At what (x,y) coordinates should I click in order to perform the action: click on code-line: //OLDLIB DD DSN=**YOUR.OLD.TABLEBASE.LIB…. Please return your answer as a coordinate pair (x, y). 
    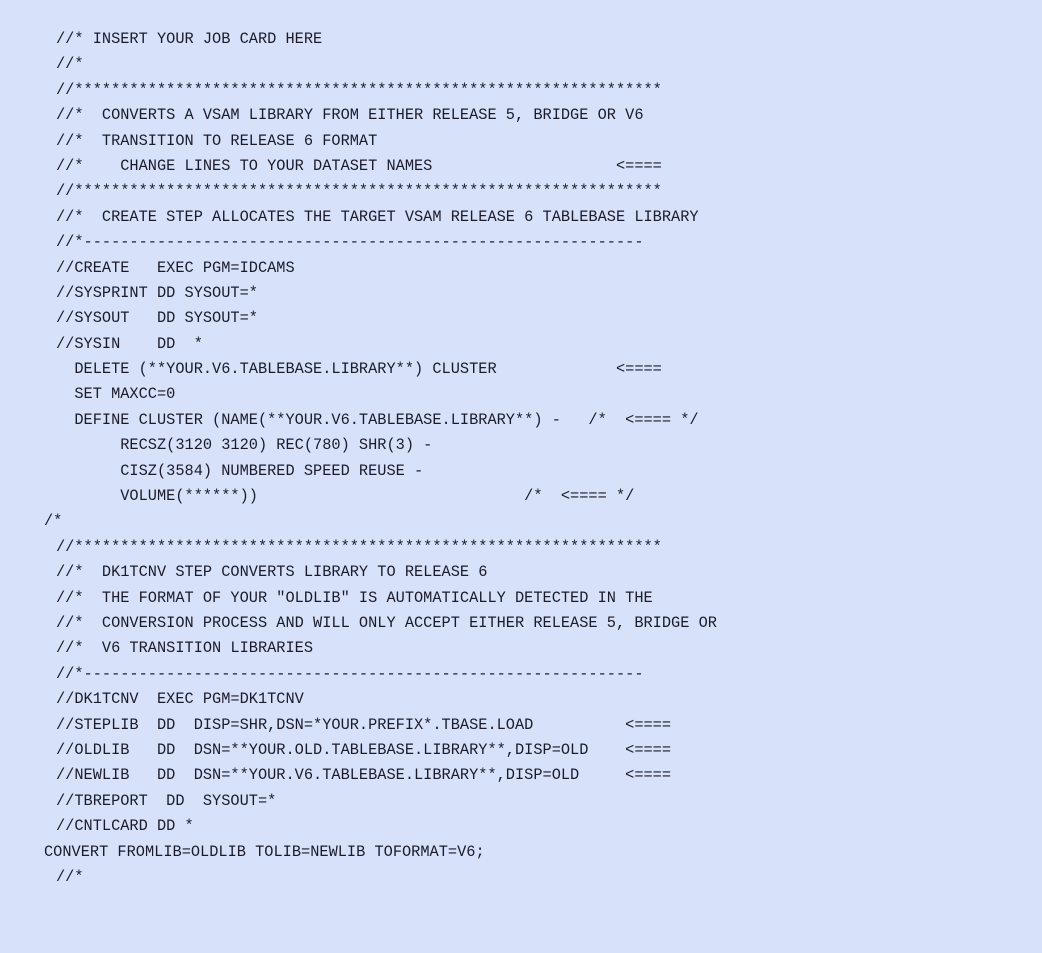
    Looking at the image, I should click on (364, 749).